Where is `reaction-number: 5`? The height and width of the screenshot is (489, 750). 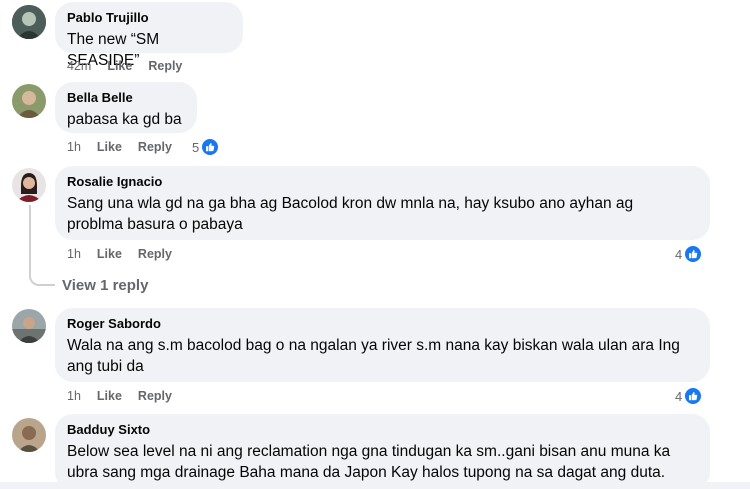
reaction-number: 5 is located at coordinates (196, 147).